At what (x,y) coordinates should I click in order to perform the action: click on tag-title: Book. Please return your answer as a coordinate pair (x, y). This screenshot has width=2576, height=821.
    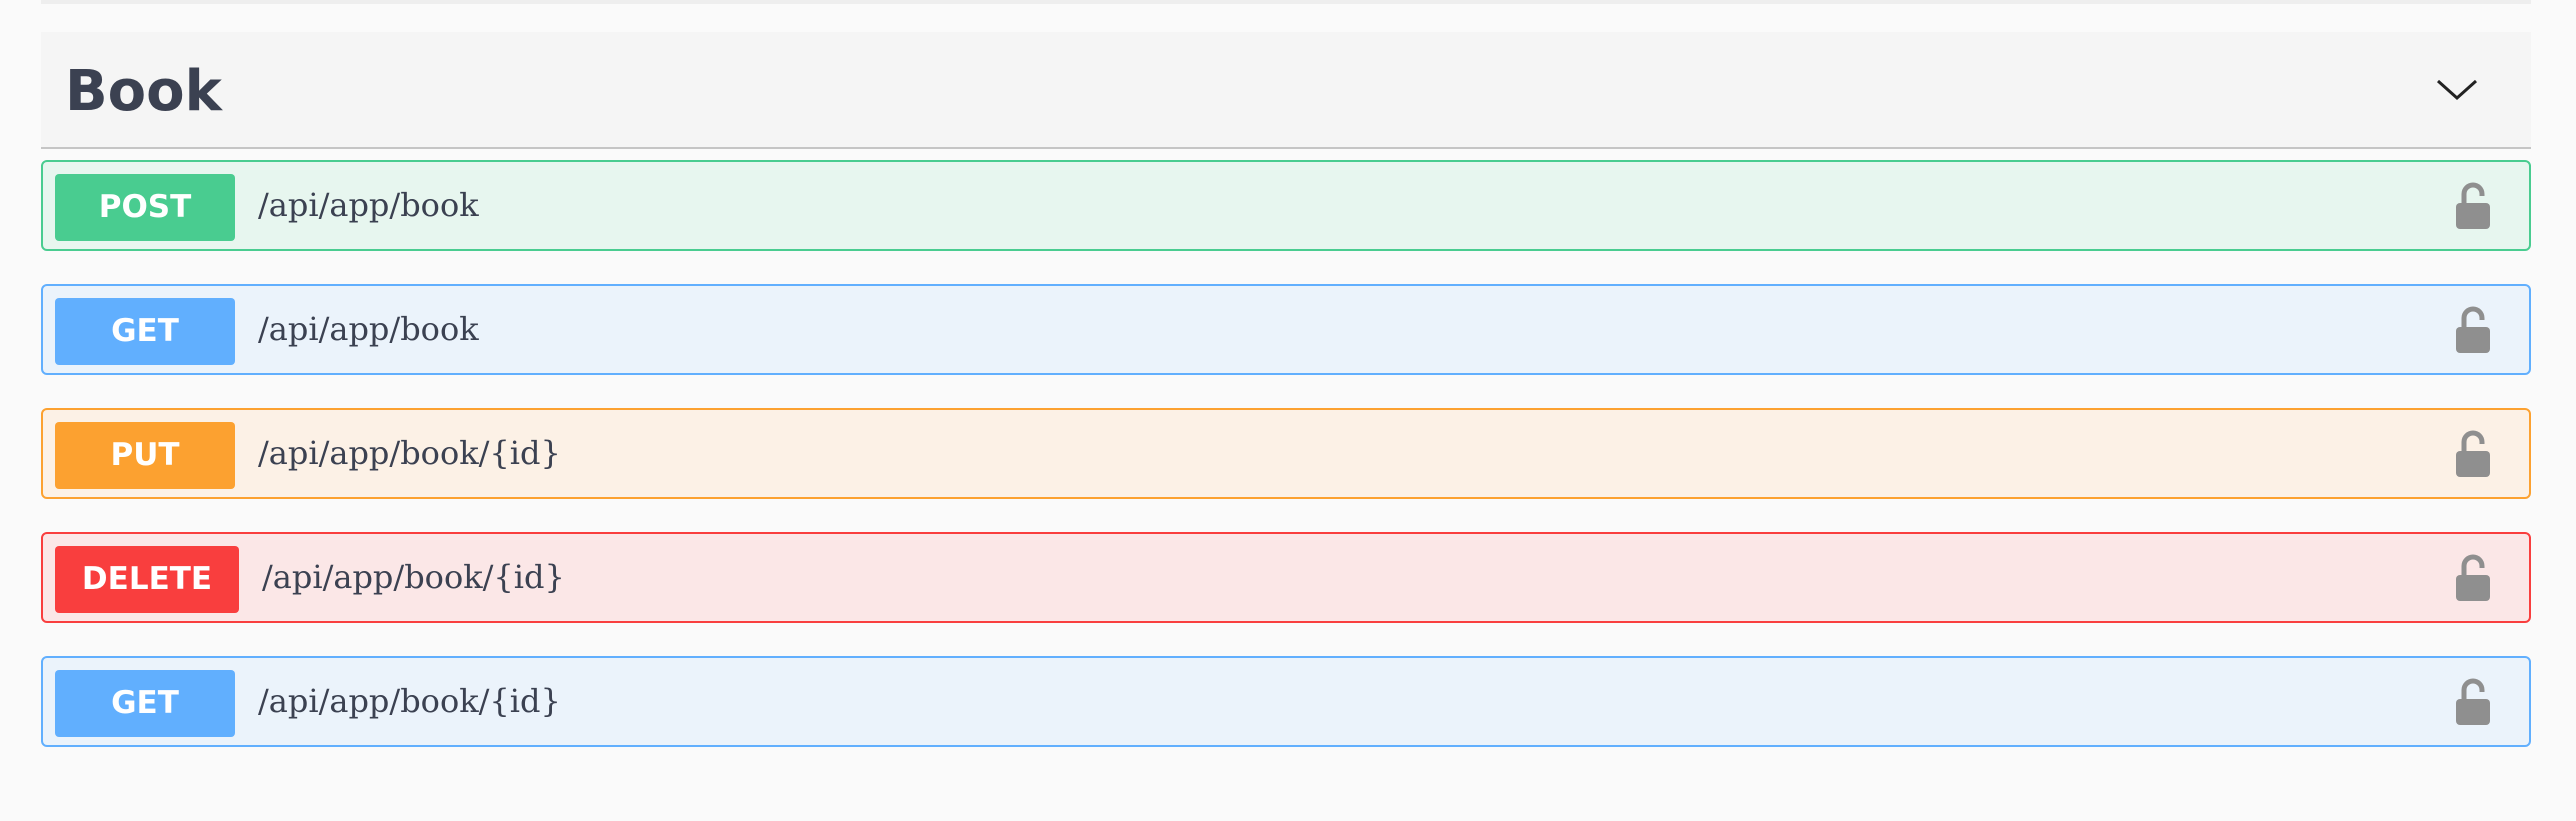
    Looking at the image, I should click on (143, 91).